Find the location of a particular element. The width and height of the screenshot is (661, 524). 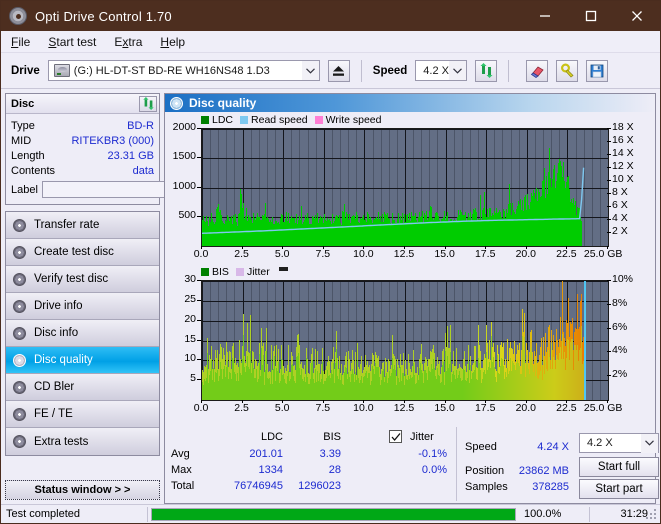

bottom-chart-legend: BIS Jitter is located at coordinates (244, 272).